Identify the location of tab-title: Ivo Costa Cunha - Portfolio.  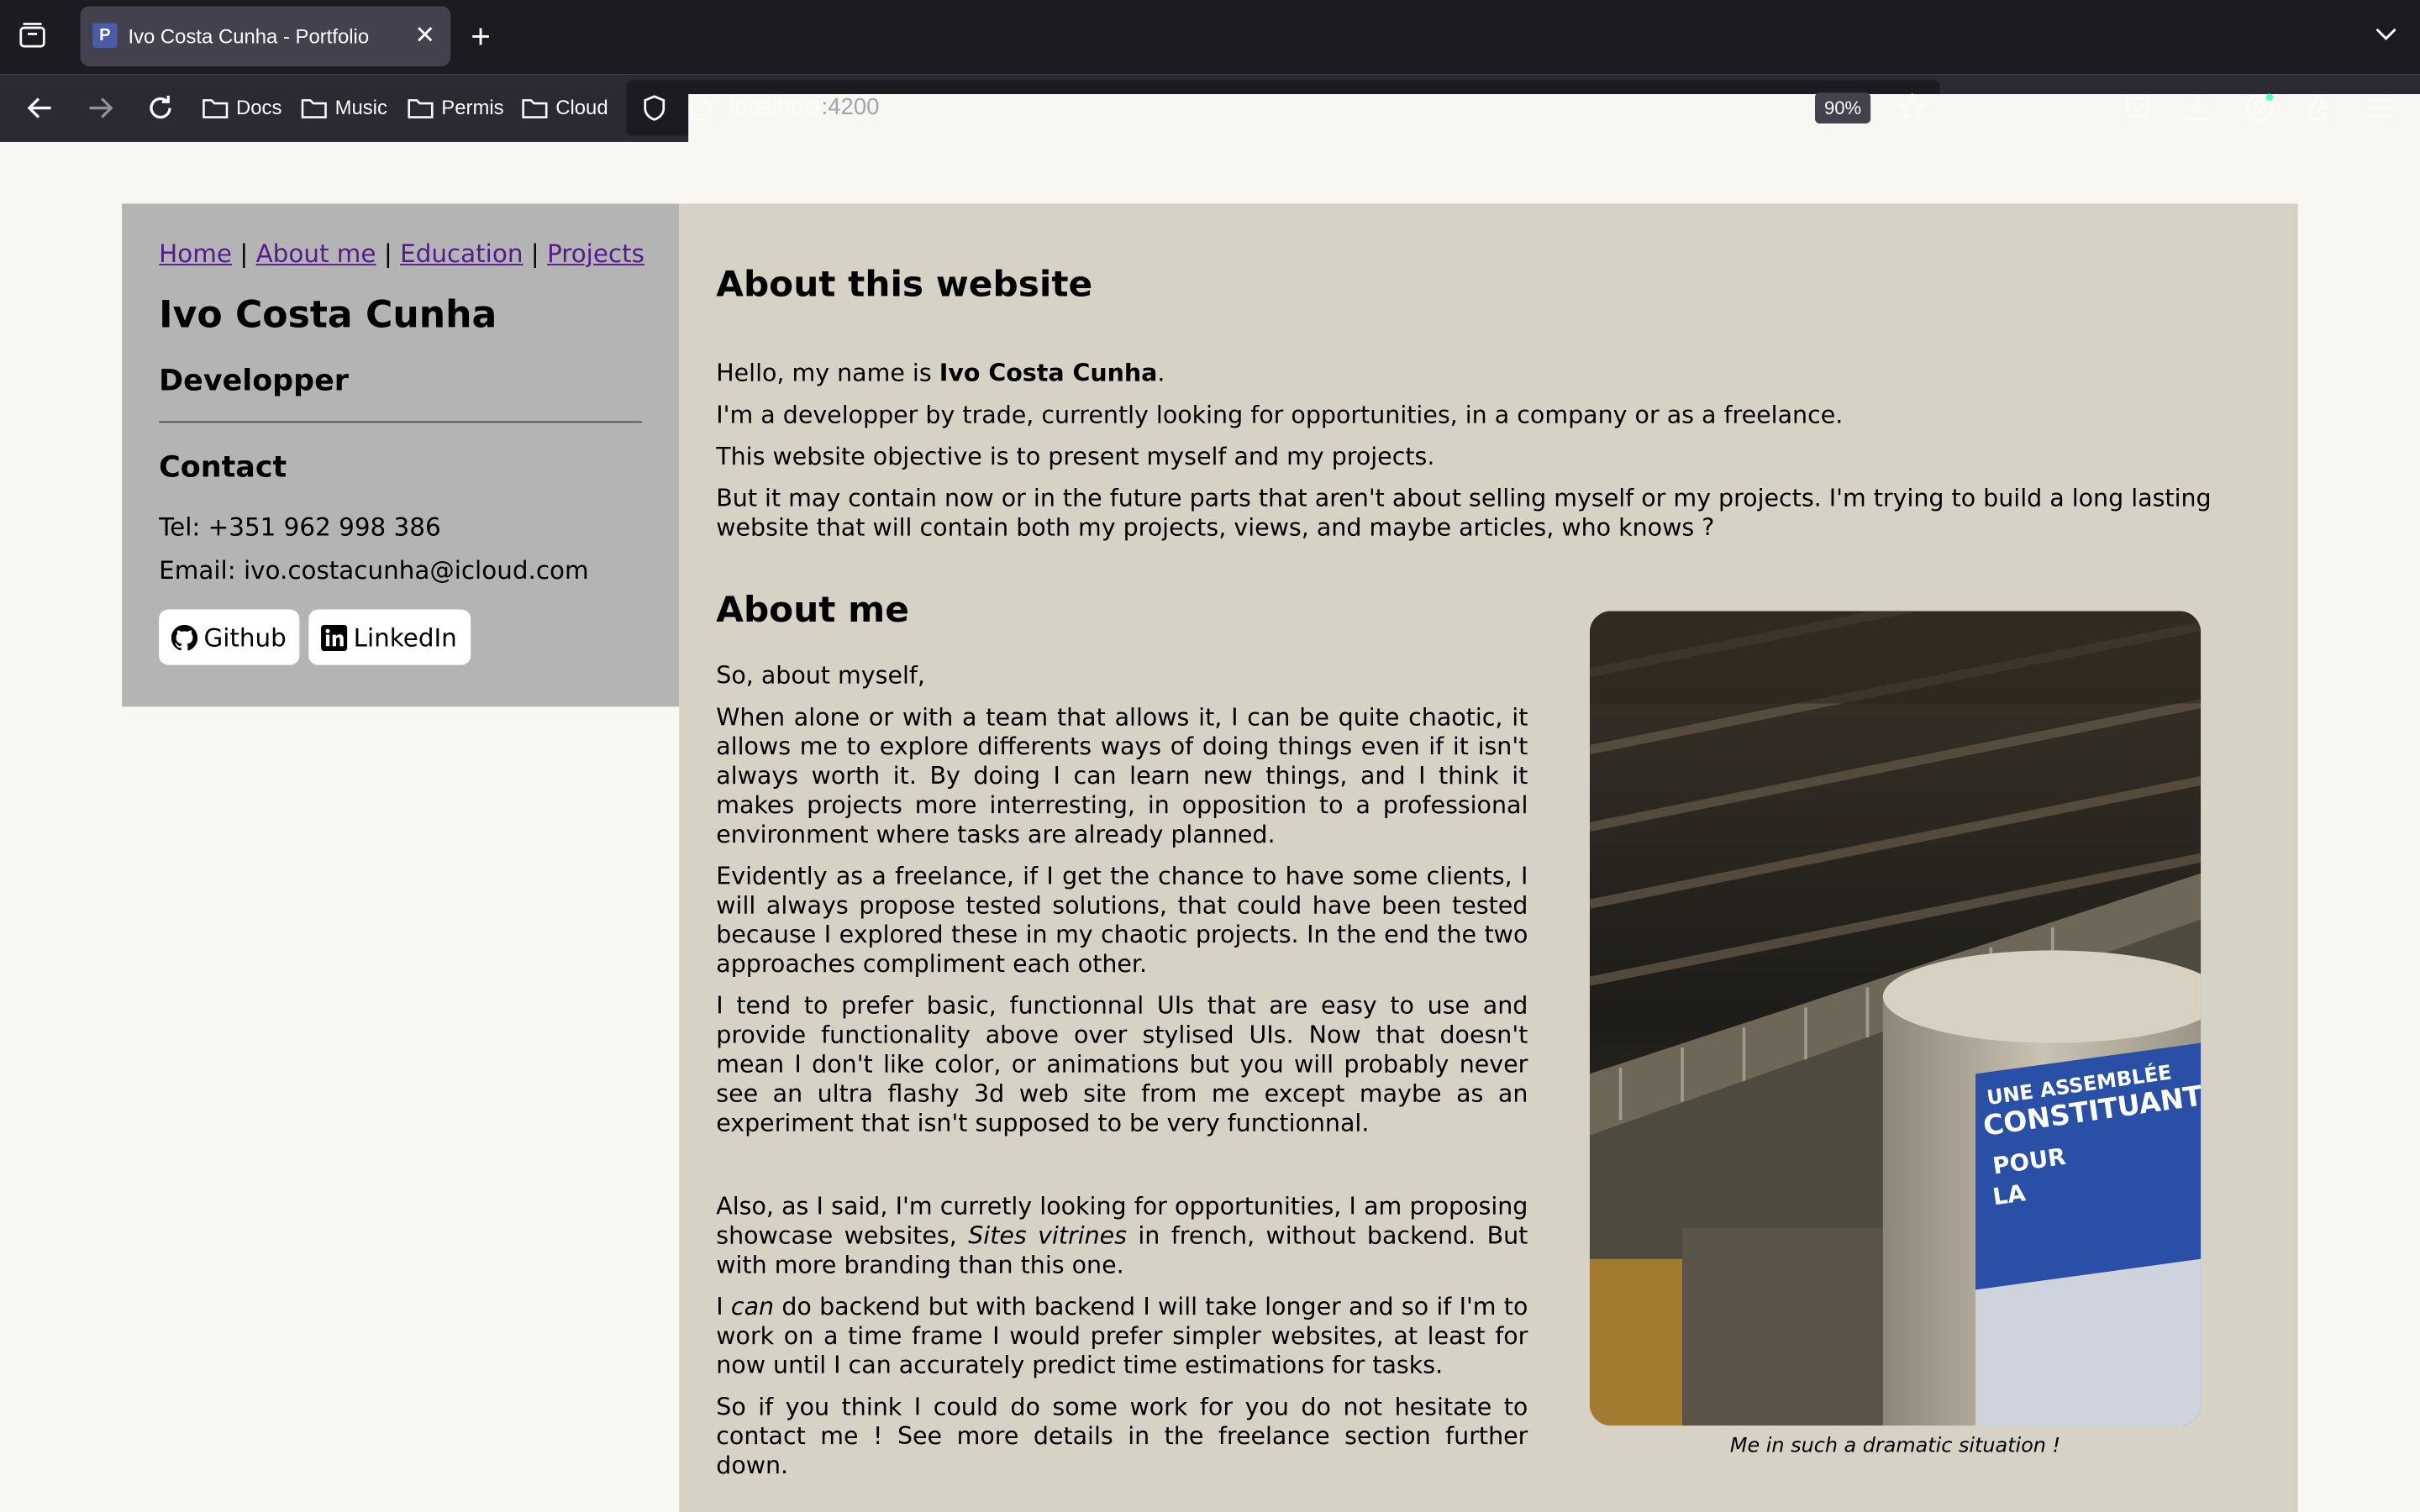
(249, 36).